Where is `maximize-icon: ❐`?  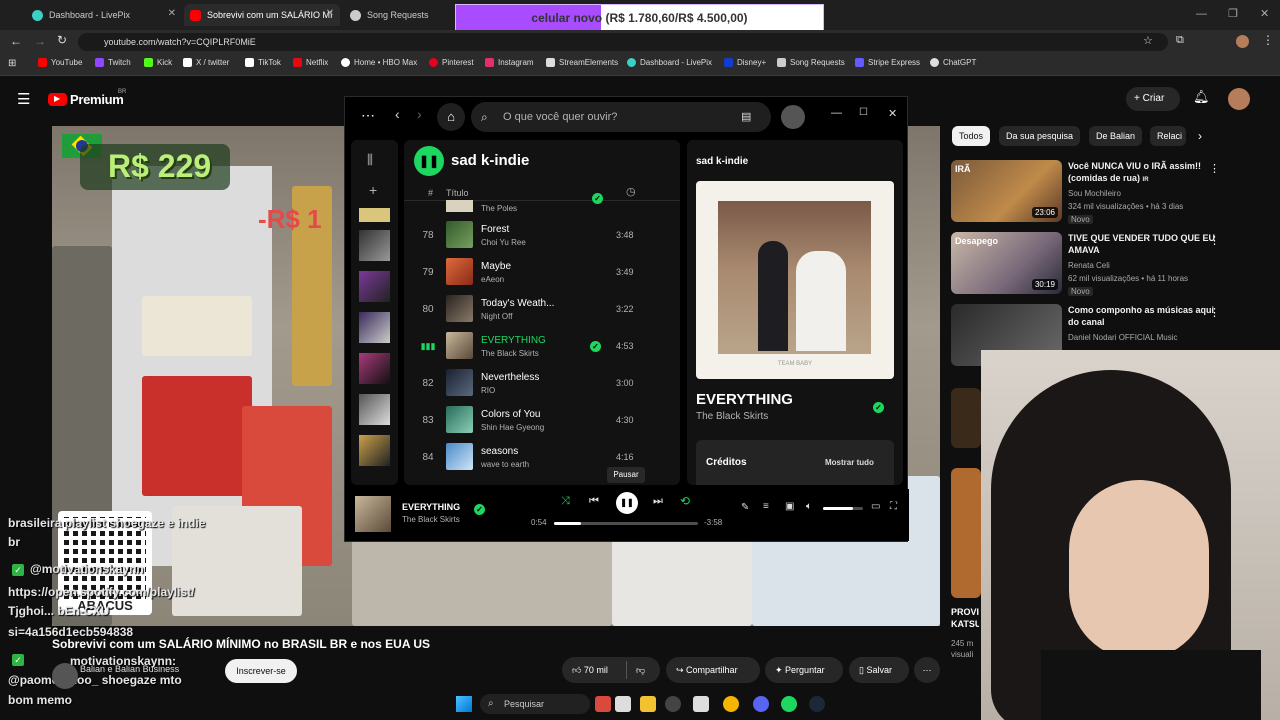 maximize-icon: ❐ is located at coordinates (1233, 13).